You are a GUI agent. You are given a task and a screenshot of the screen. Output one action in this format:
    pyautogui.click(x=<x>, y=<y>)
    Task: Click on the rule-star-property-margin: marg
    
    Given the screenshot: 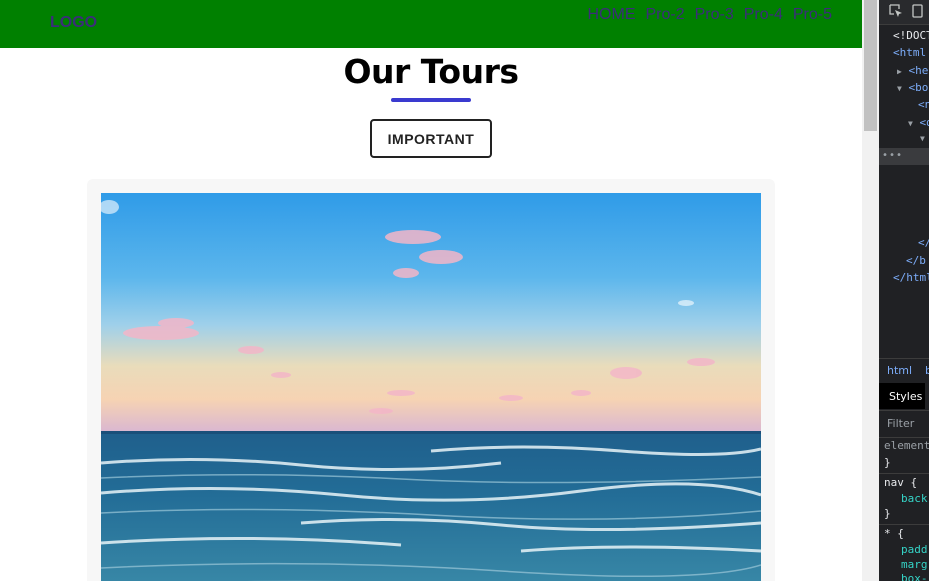 What is the action you would take?
    pyautogui.click(x=914, y=564)
    